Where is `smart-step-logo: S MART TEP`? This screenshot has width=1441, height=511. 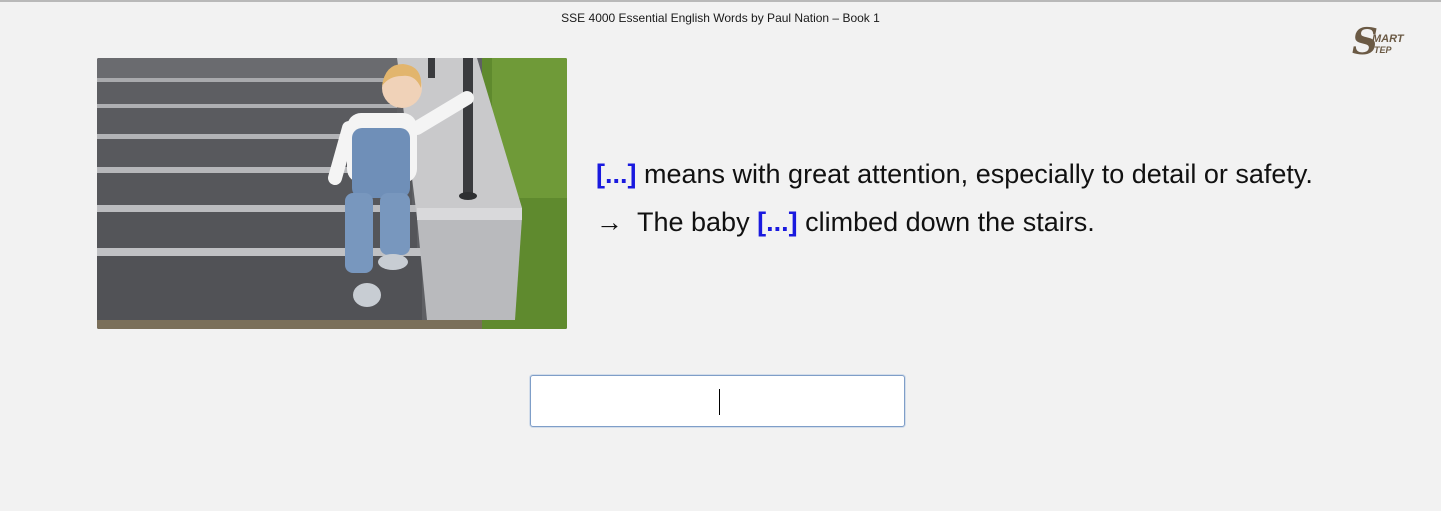 smart-step-logo: S MART TEP is located at coordinates (1378, 41).